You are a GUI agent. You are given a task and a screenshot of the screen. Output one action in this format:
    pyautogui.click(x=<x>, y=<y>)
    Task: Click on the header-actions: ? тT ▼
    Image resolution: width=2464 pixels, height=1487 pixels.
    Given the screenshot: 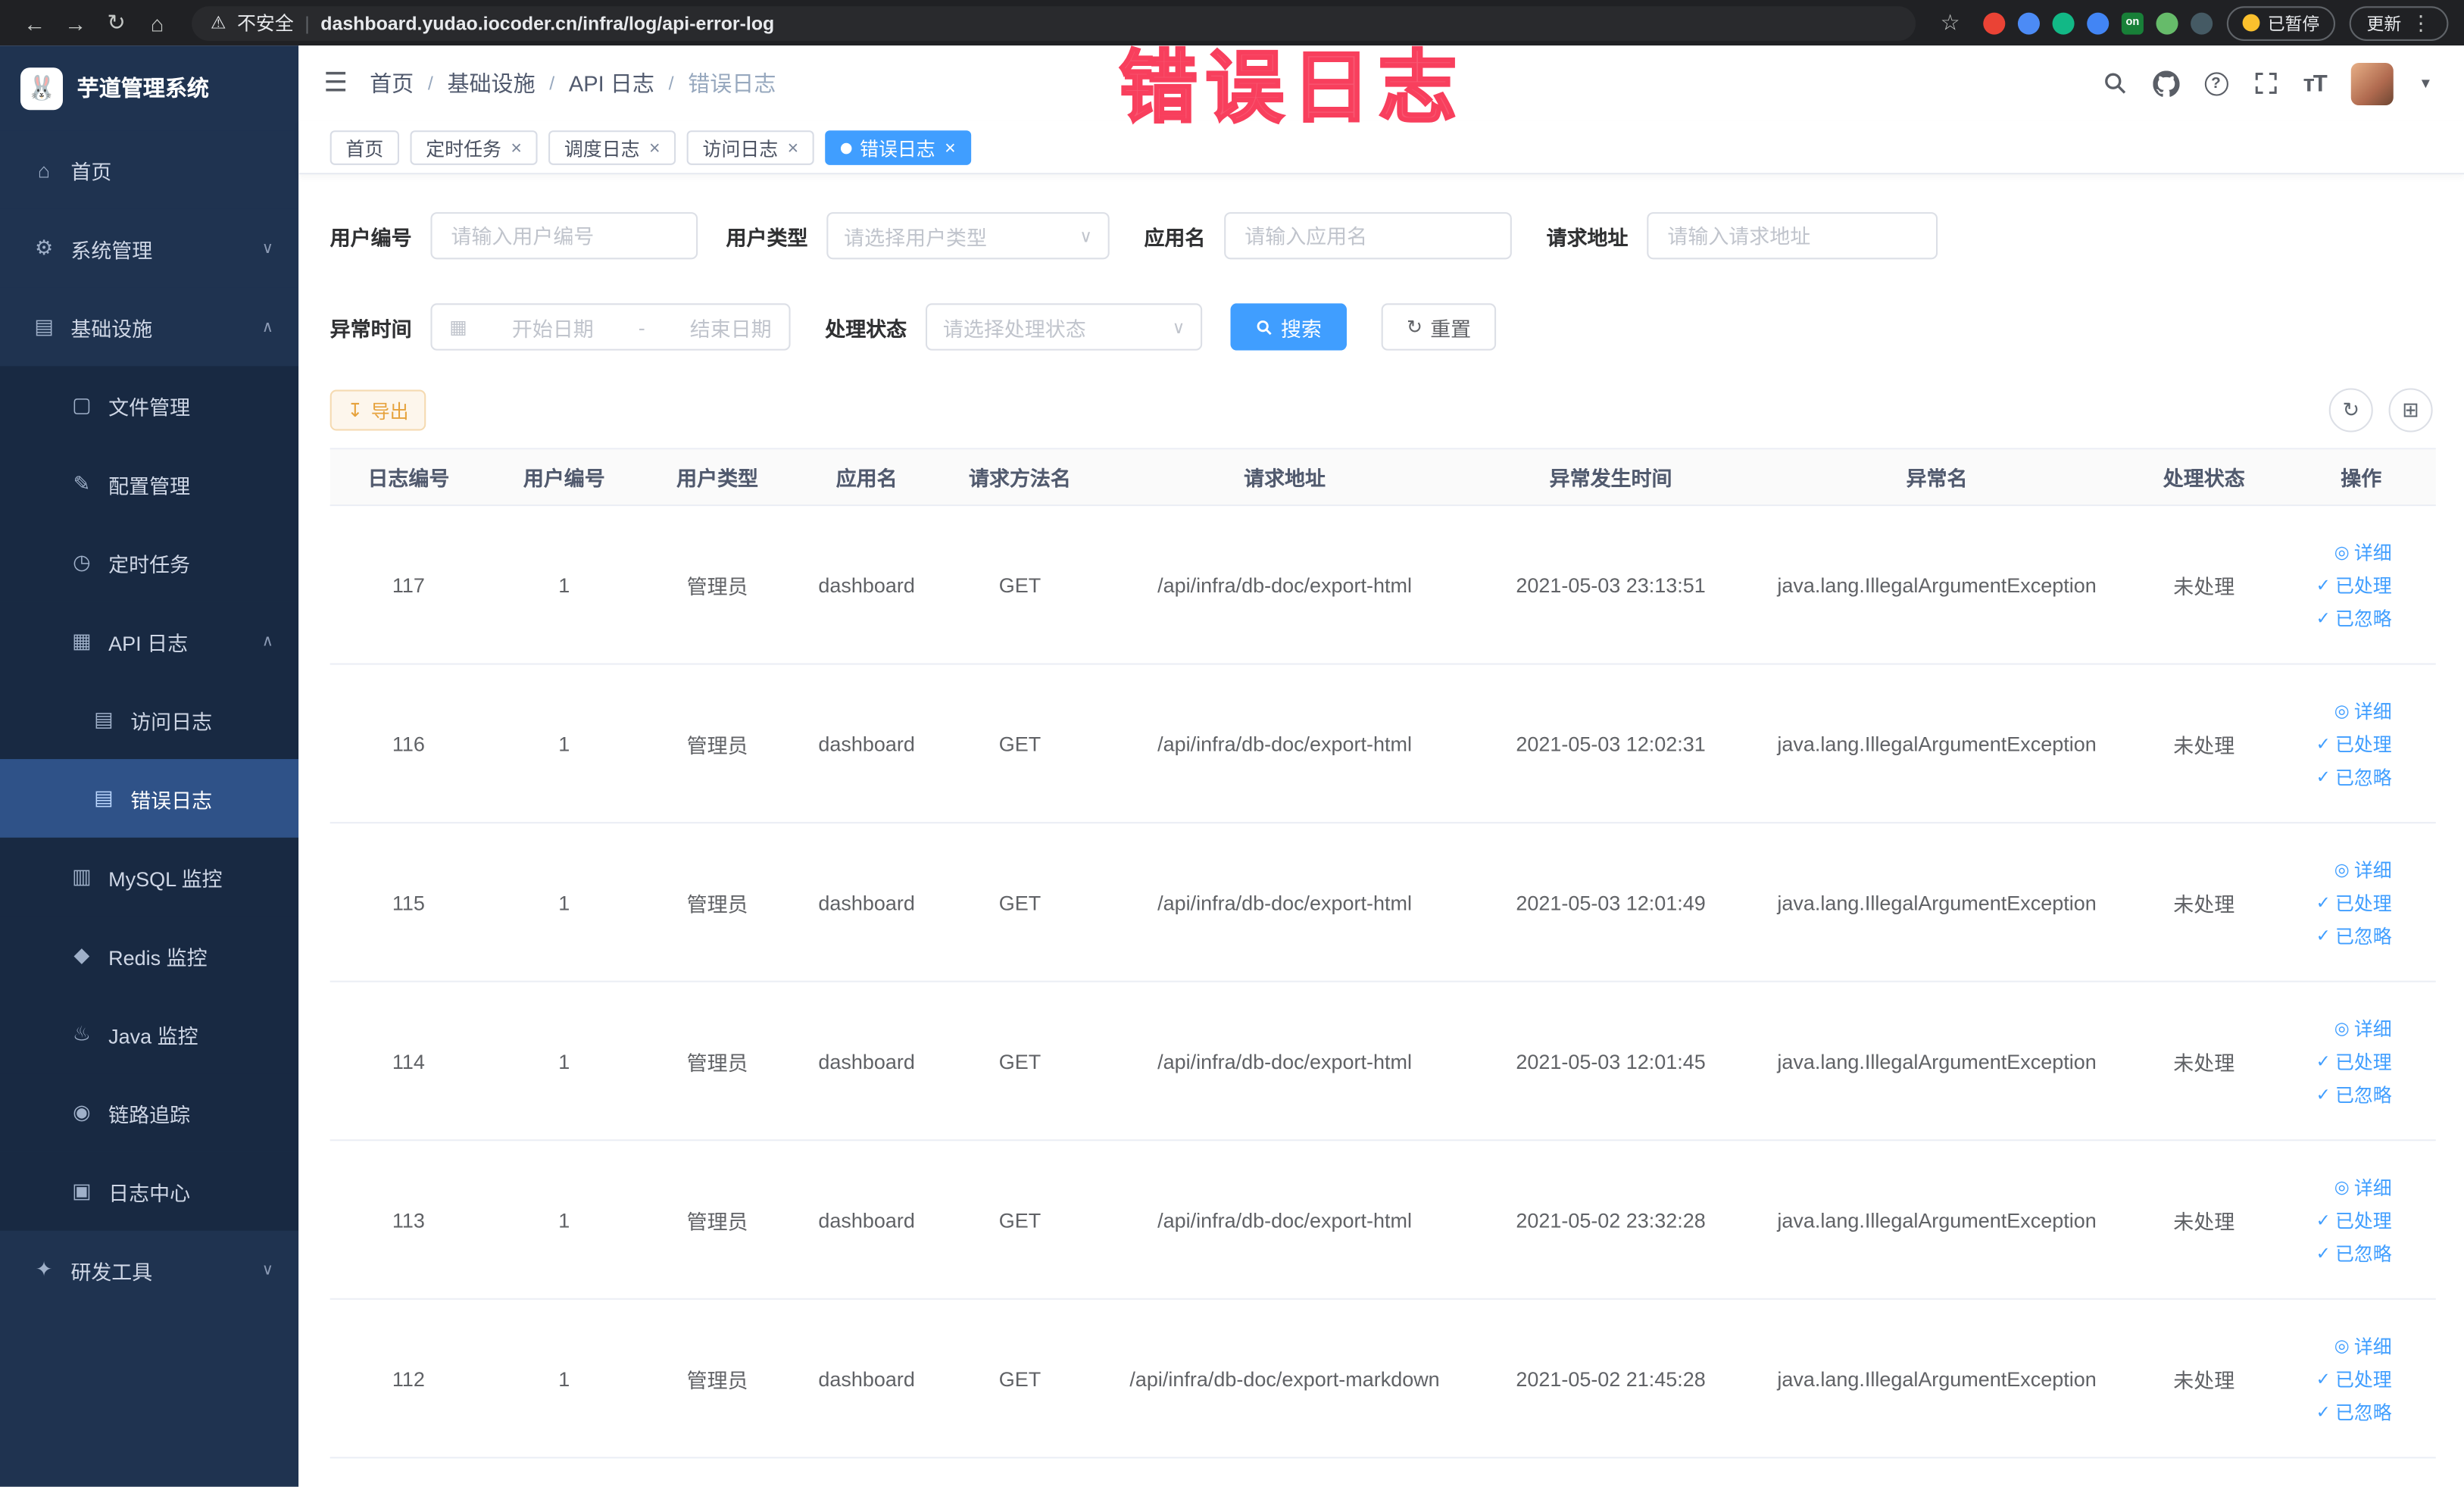 What is the action you would take?
    pyautogui.click(x=2267, y=83)
    